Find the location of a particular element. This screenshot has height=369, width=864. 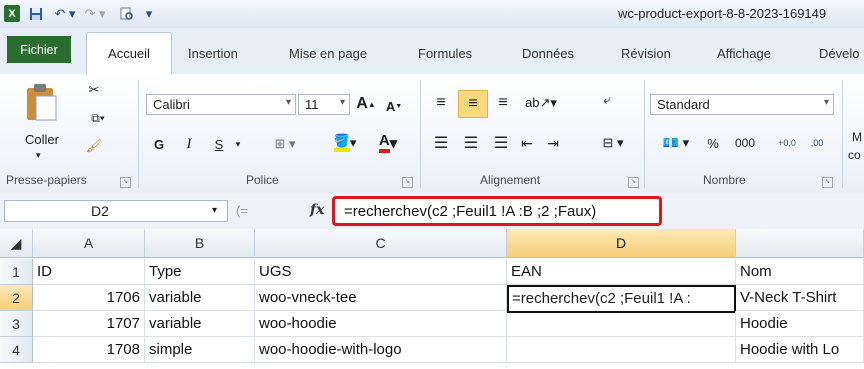

fill-color-icon: 🪣 ▾ is located at coordinates (345, 143).